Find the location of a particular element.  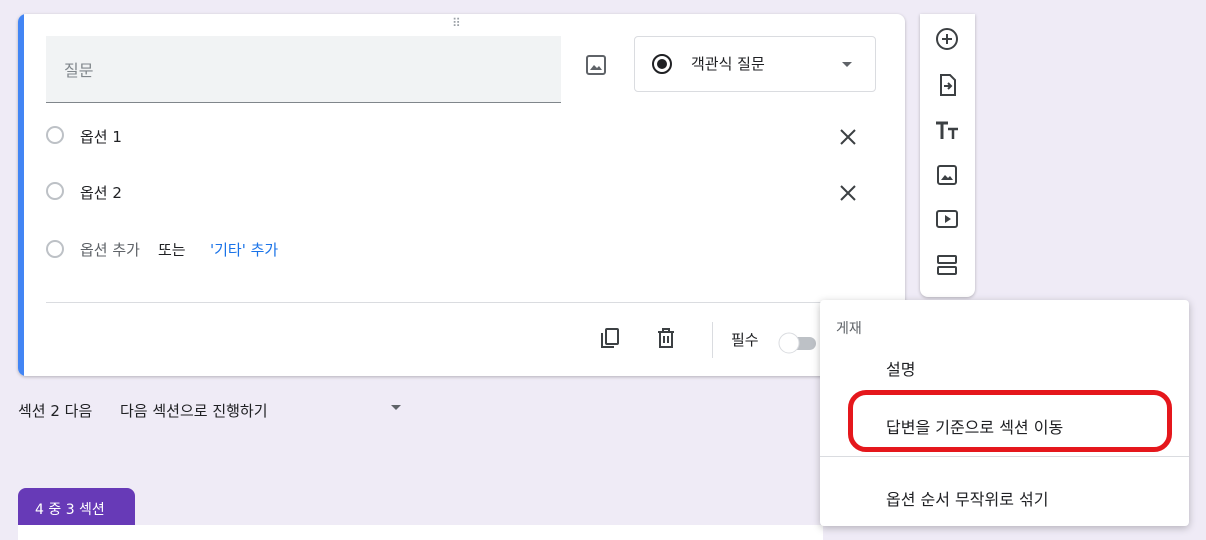

add-question-icon is located at coordinates (947, 39).